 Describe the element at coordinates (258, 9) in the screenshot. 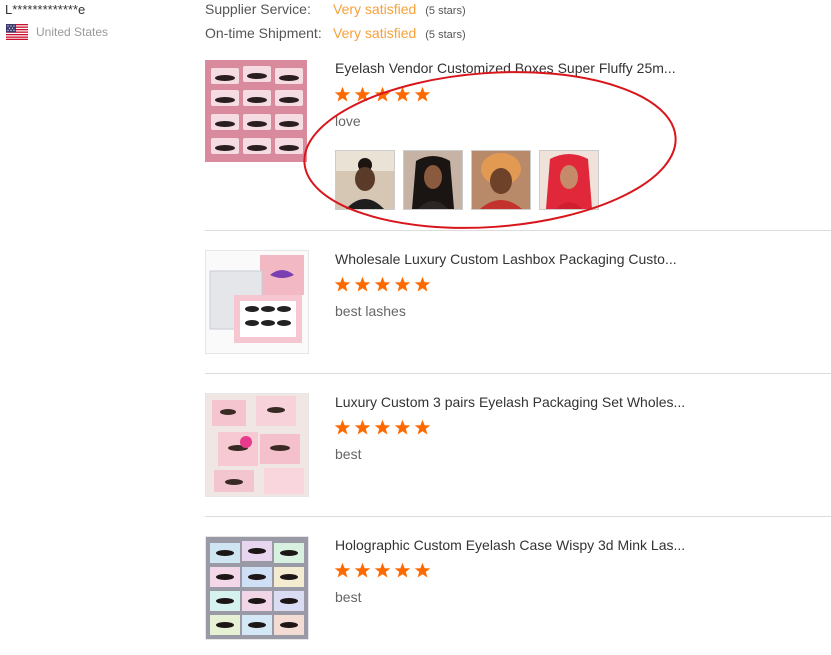

I see `rating-label: Supplier Service:` at that location.